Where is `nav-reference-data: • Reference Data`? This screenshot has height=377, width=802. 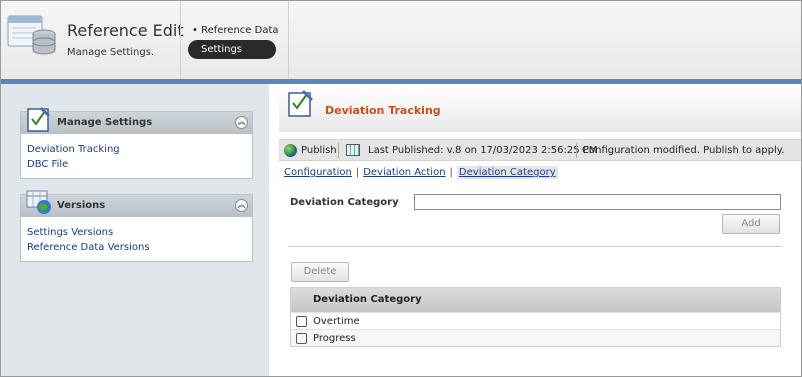
nav-reference-data: • Reference Data is located at coordinates (235, 30).